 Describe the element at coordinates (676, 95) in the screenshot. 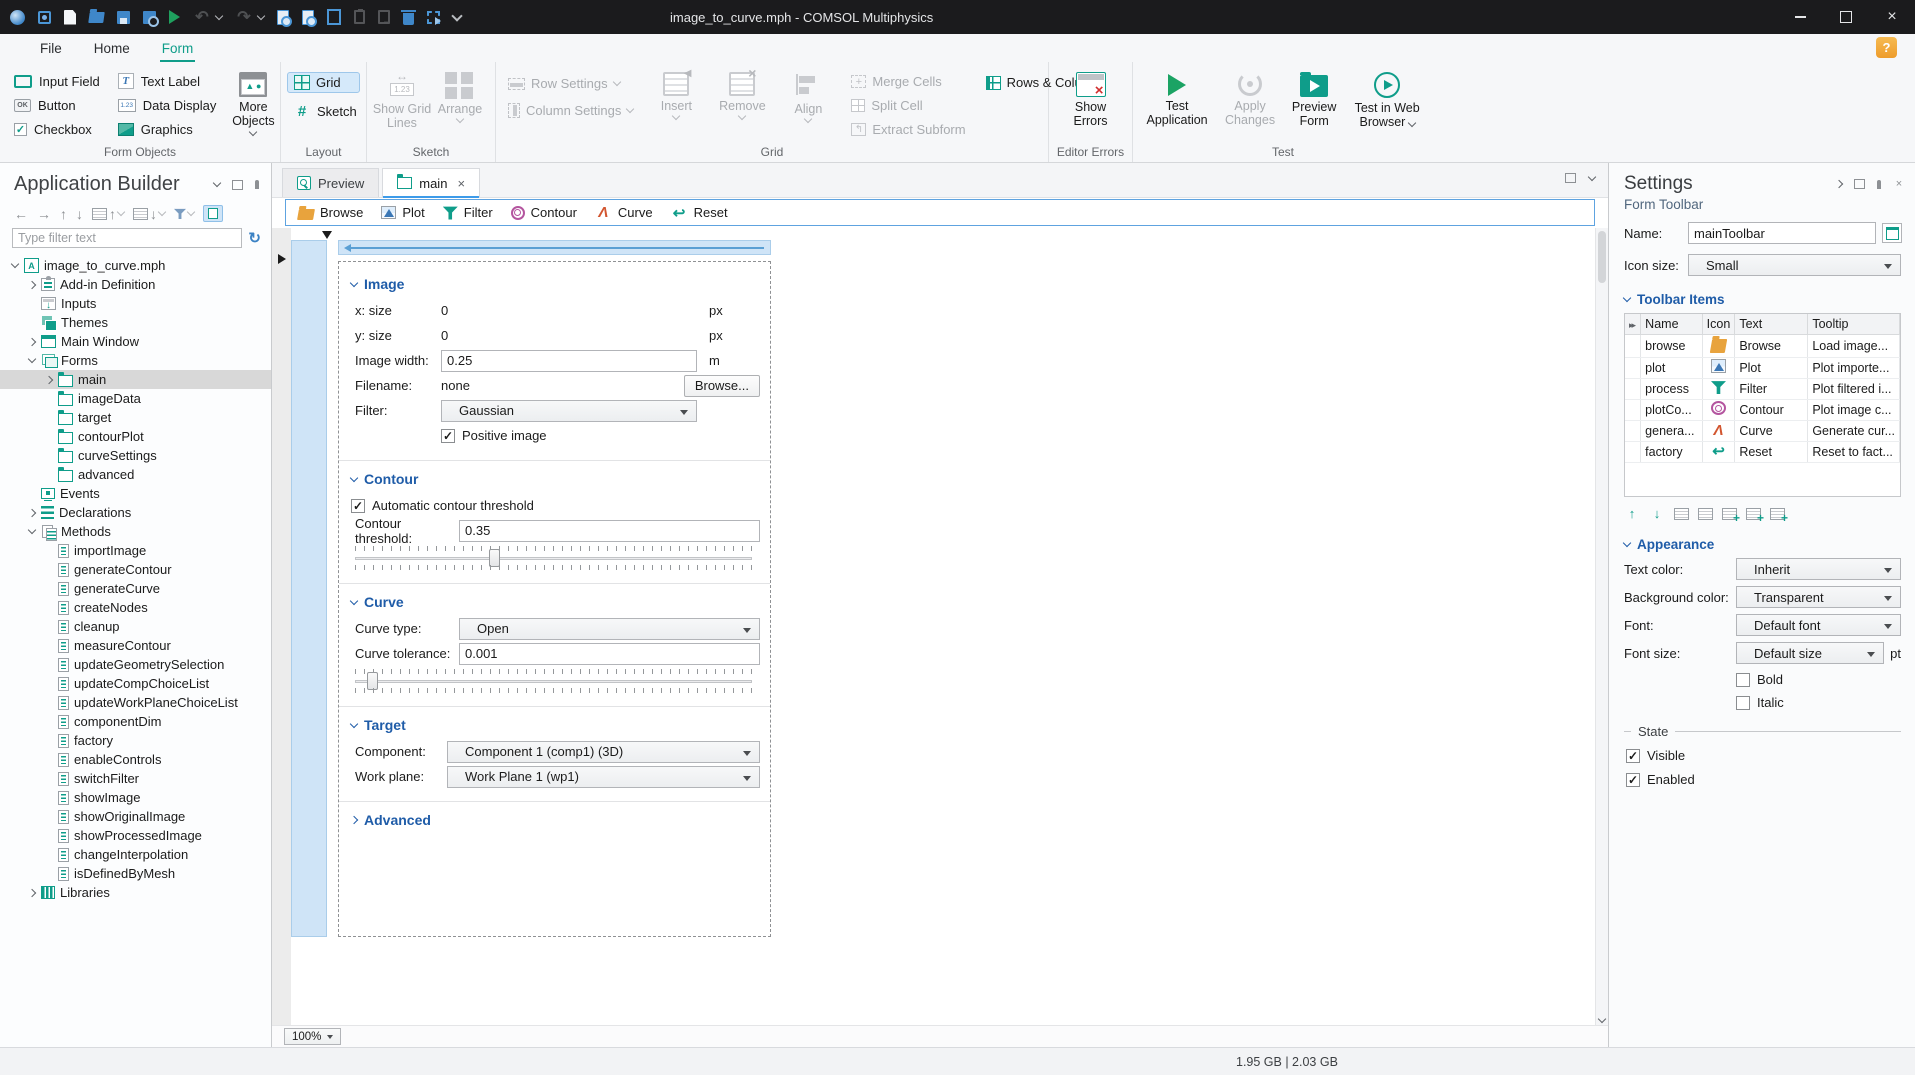

I see `insert-button: Insert` at that location.